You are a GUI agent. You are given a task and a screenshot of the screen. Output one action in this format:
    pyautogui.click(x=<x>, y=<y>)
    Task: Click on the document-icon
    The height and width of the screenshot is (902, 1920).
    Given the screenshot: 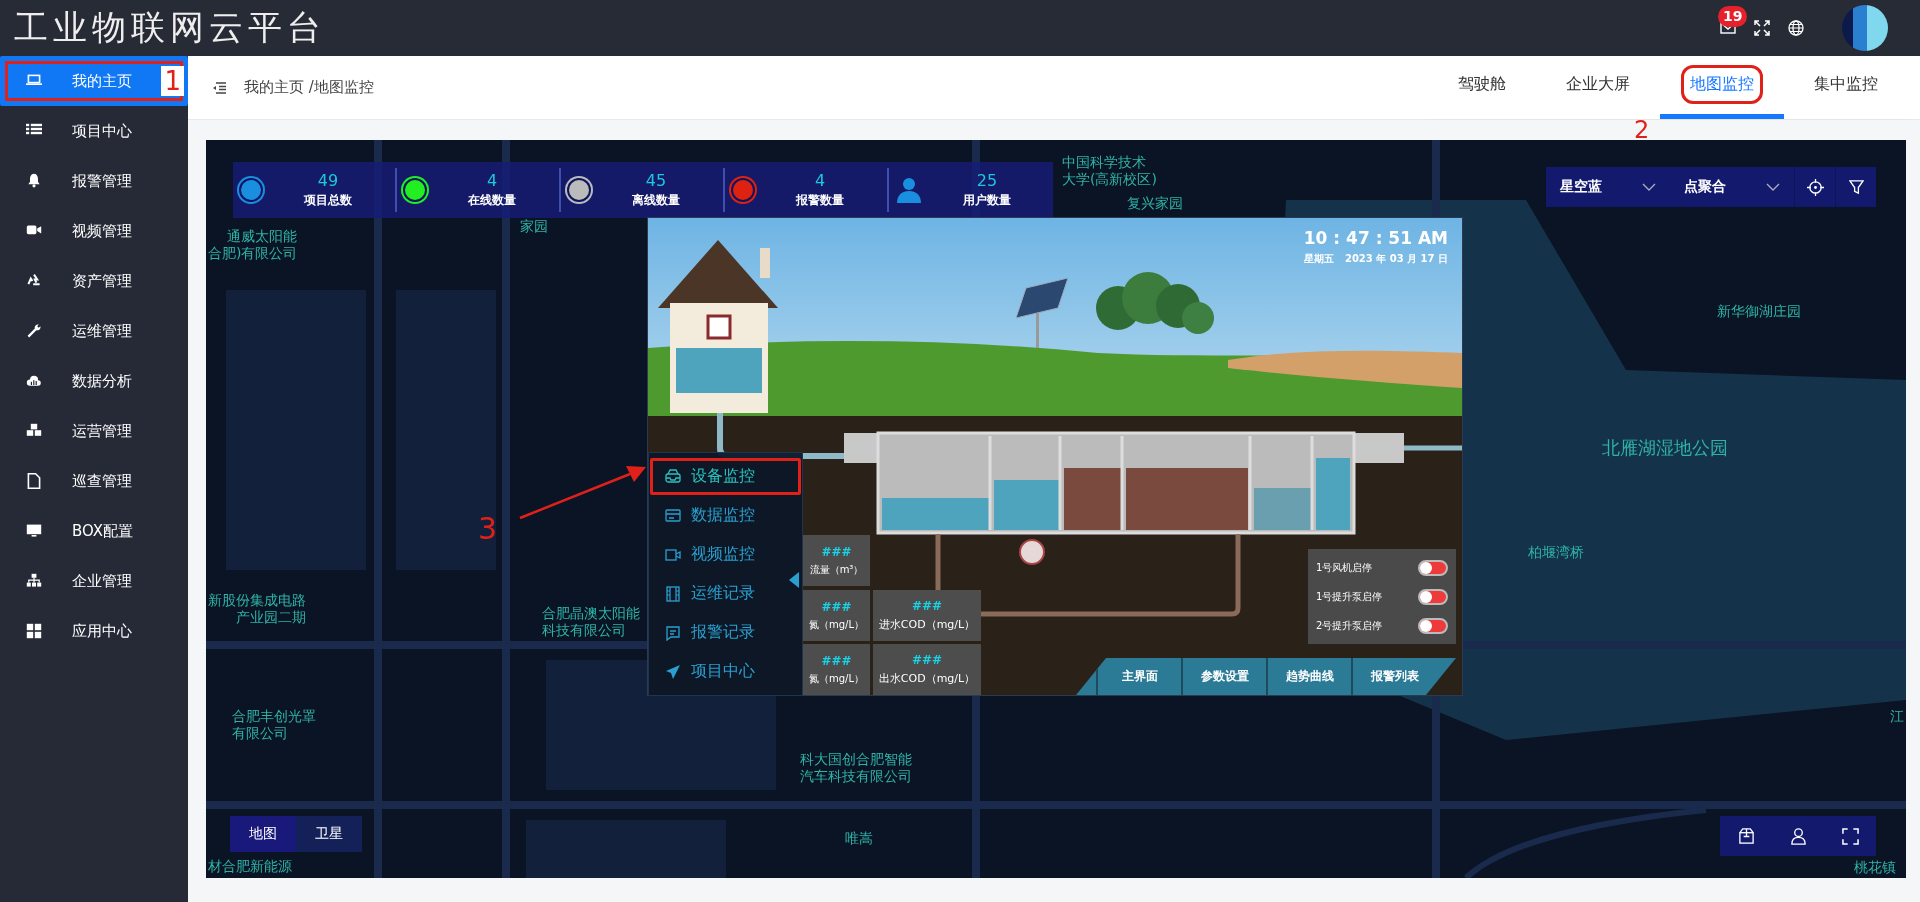 What is the action you would take?
    pyautogui.click(x=34, y=481)
    